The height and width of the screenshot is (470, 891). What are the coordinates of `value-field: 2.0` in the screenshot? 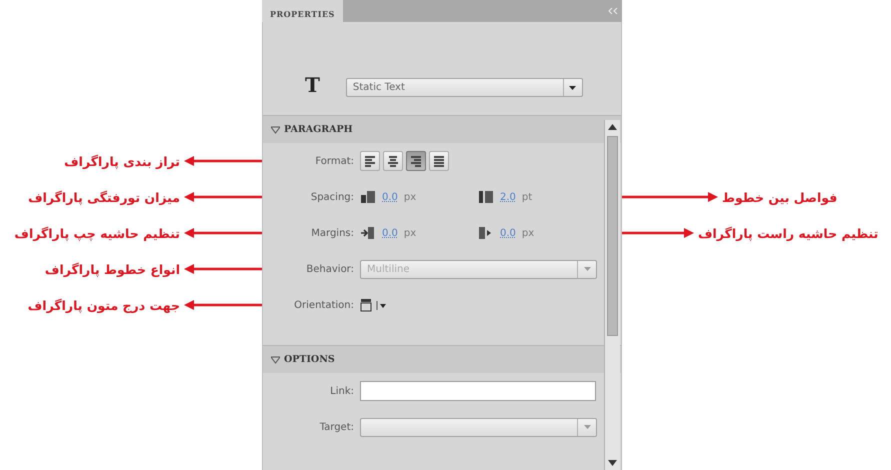 It's located at (508, 197).